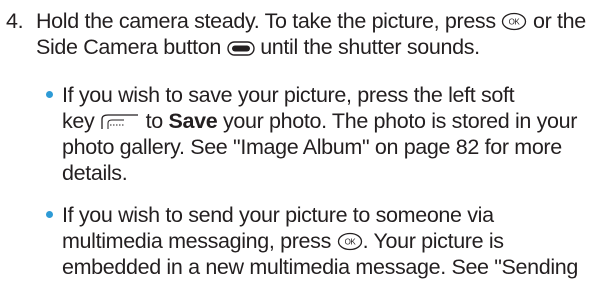 This screenshot has height=281, width=599. What do you see at coordinates (120, 122) in the screenshot?
I see `left-soft-key-icon` at bounding box center [120, 122].